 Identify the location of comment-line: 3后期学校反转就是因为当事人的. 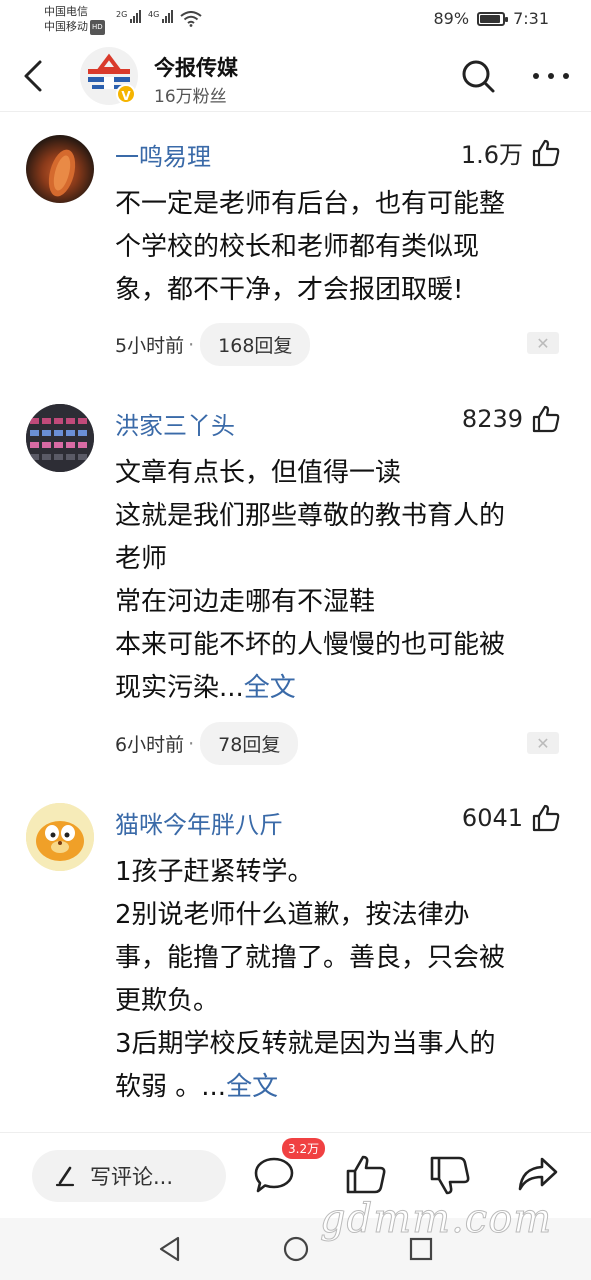
(305, 1044).